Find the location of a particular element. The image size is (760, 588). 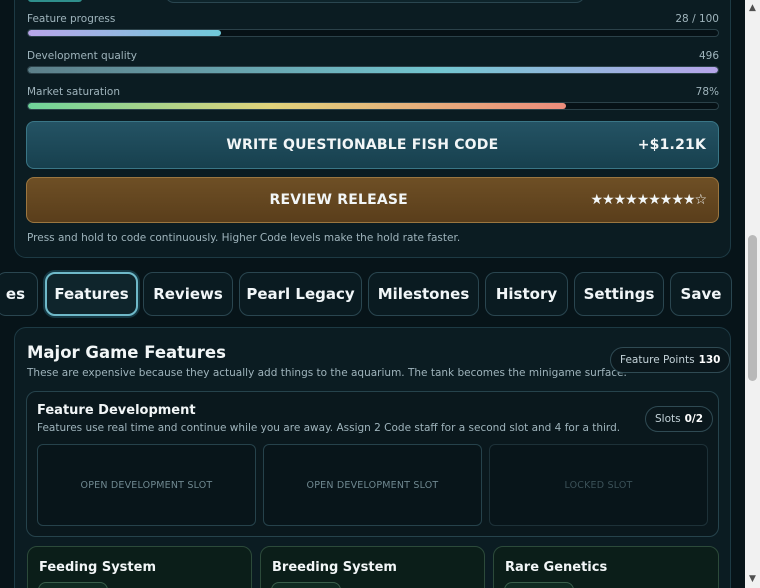

code-reward: +$1.21K is located at coordinates (671, 145).